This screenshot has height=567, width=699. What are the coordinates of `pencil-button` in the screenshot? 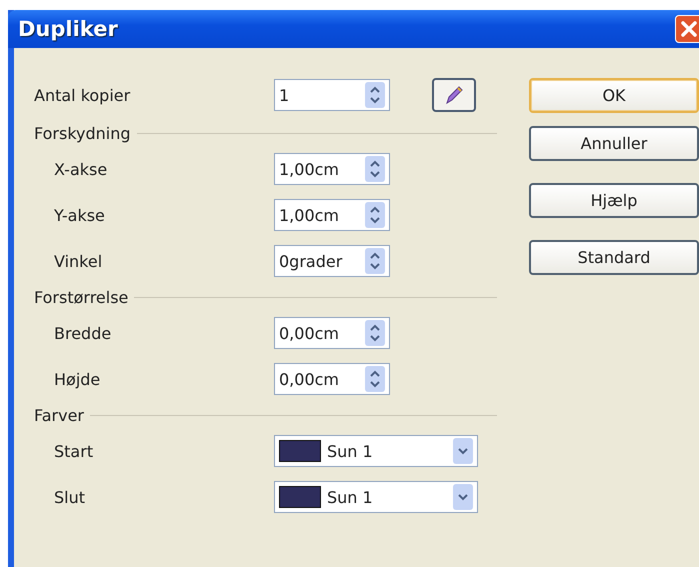 It's located at (454, 95).